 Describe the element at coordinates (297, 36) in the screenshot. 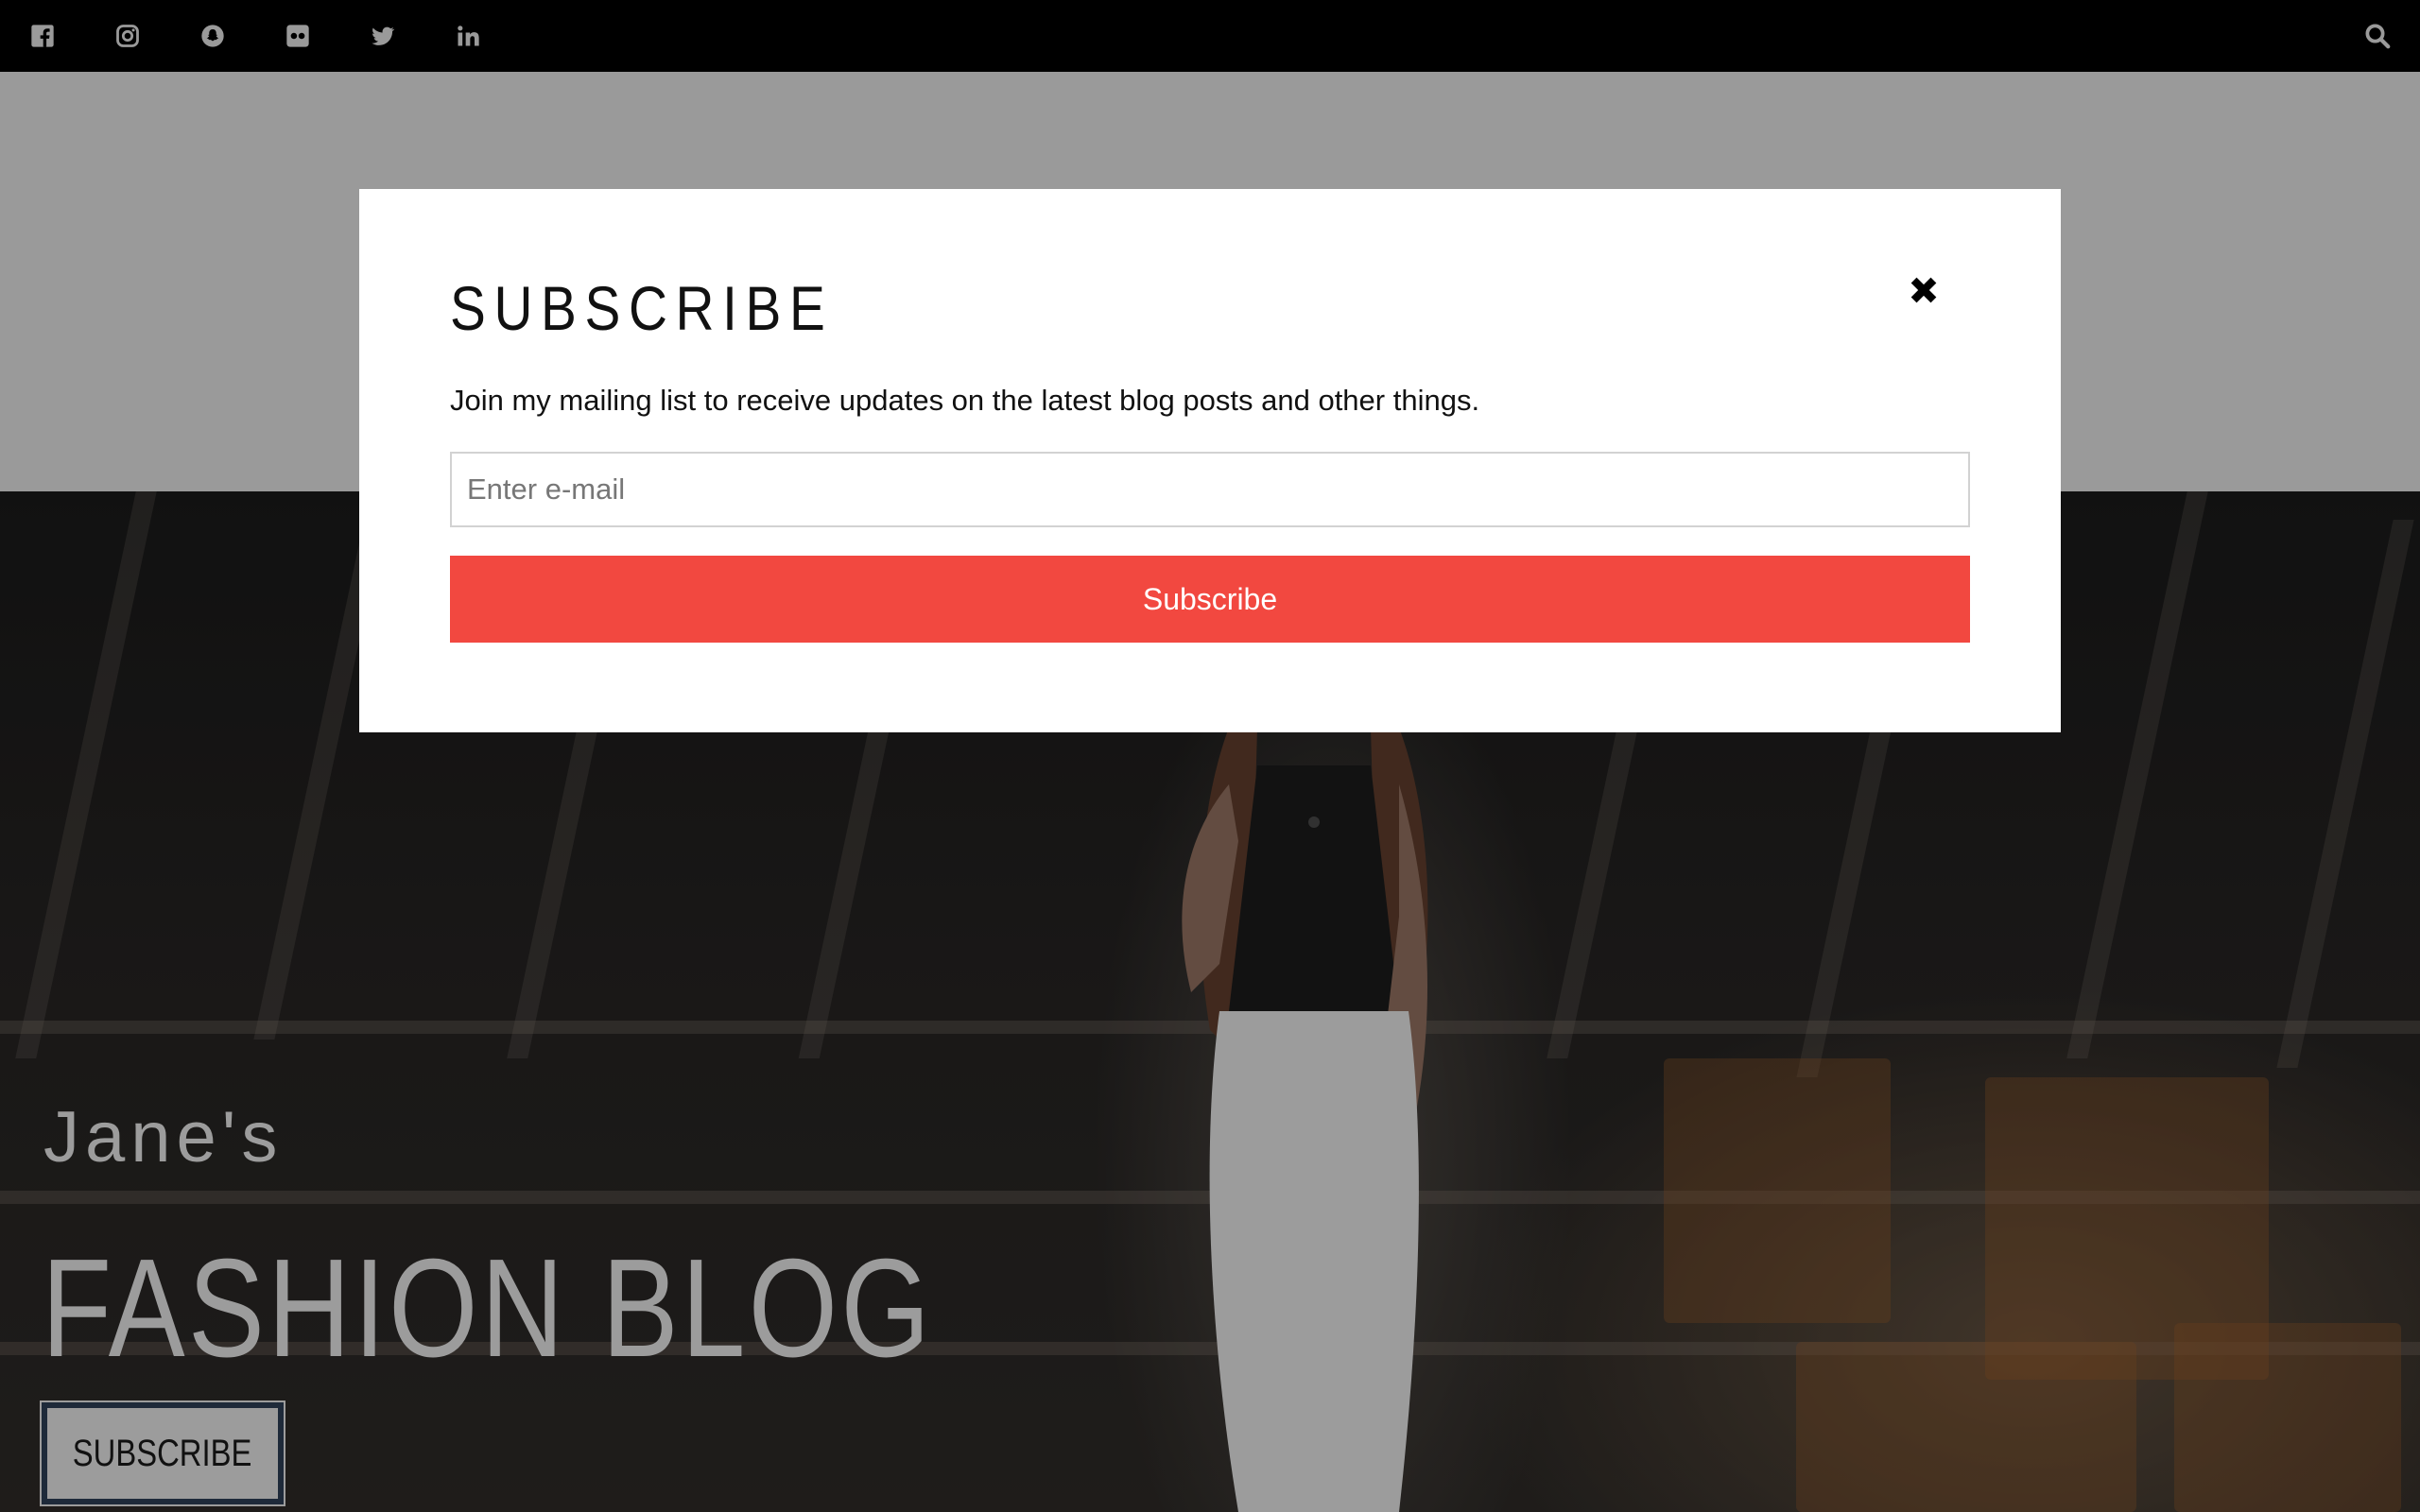

I see `flickr-icon` at that location.